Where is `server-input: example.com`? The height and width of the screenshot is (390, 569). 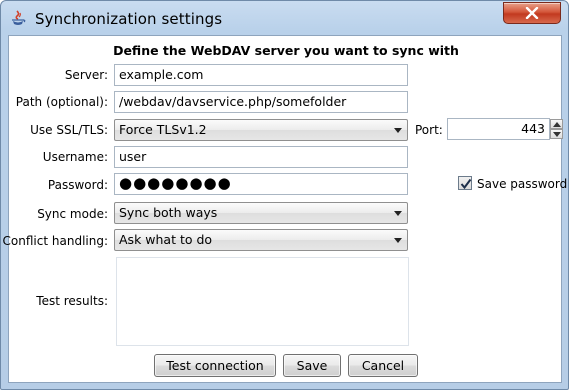 server-input: example.com is located at coordinates (261, 75).